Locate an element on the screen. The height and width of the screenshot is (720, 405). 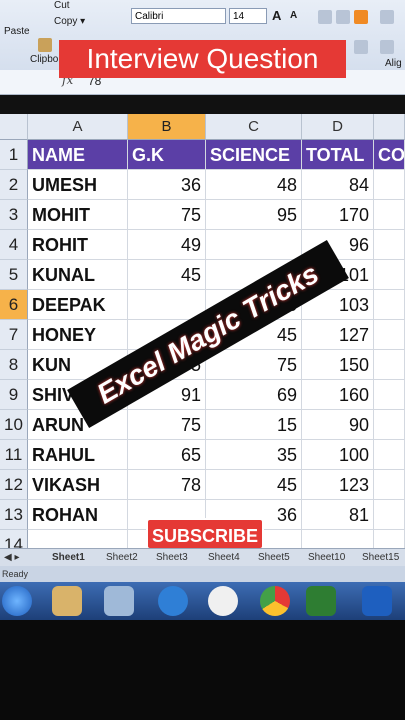
table-cell-science: 69 is located at coordinates (254, 395).